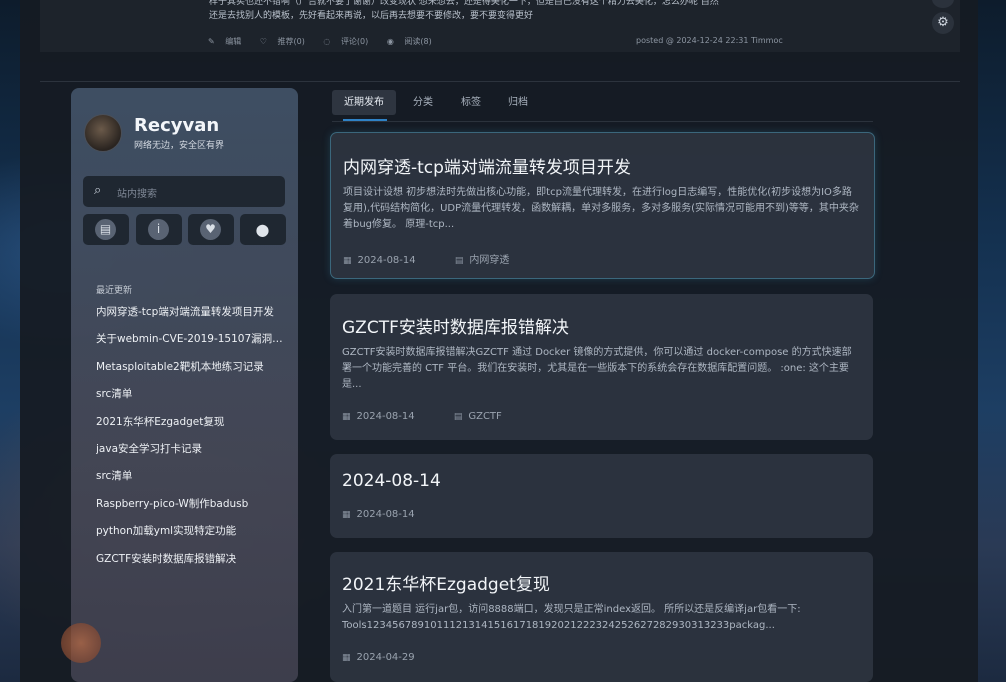 This screenshot has width=1006, height=682. What do you see at coordinates (193, 427) in the screenshot?
I see `recent-item: 2021东华杯Ezgadget复现` at bounding box center [193, 427].